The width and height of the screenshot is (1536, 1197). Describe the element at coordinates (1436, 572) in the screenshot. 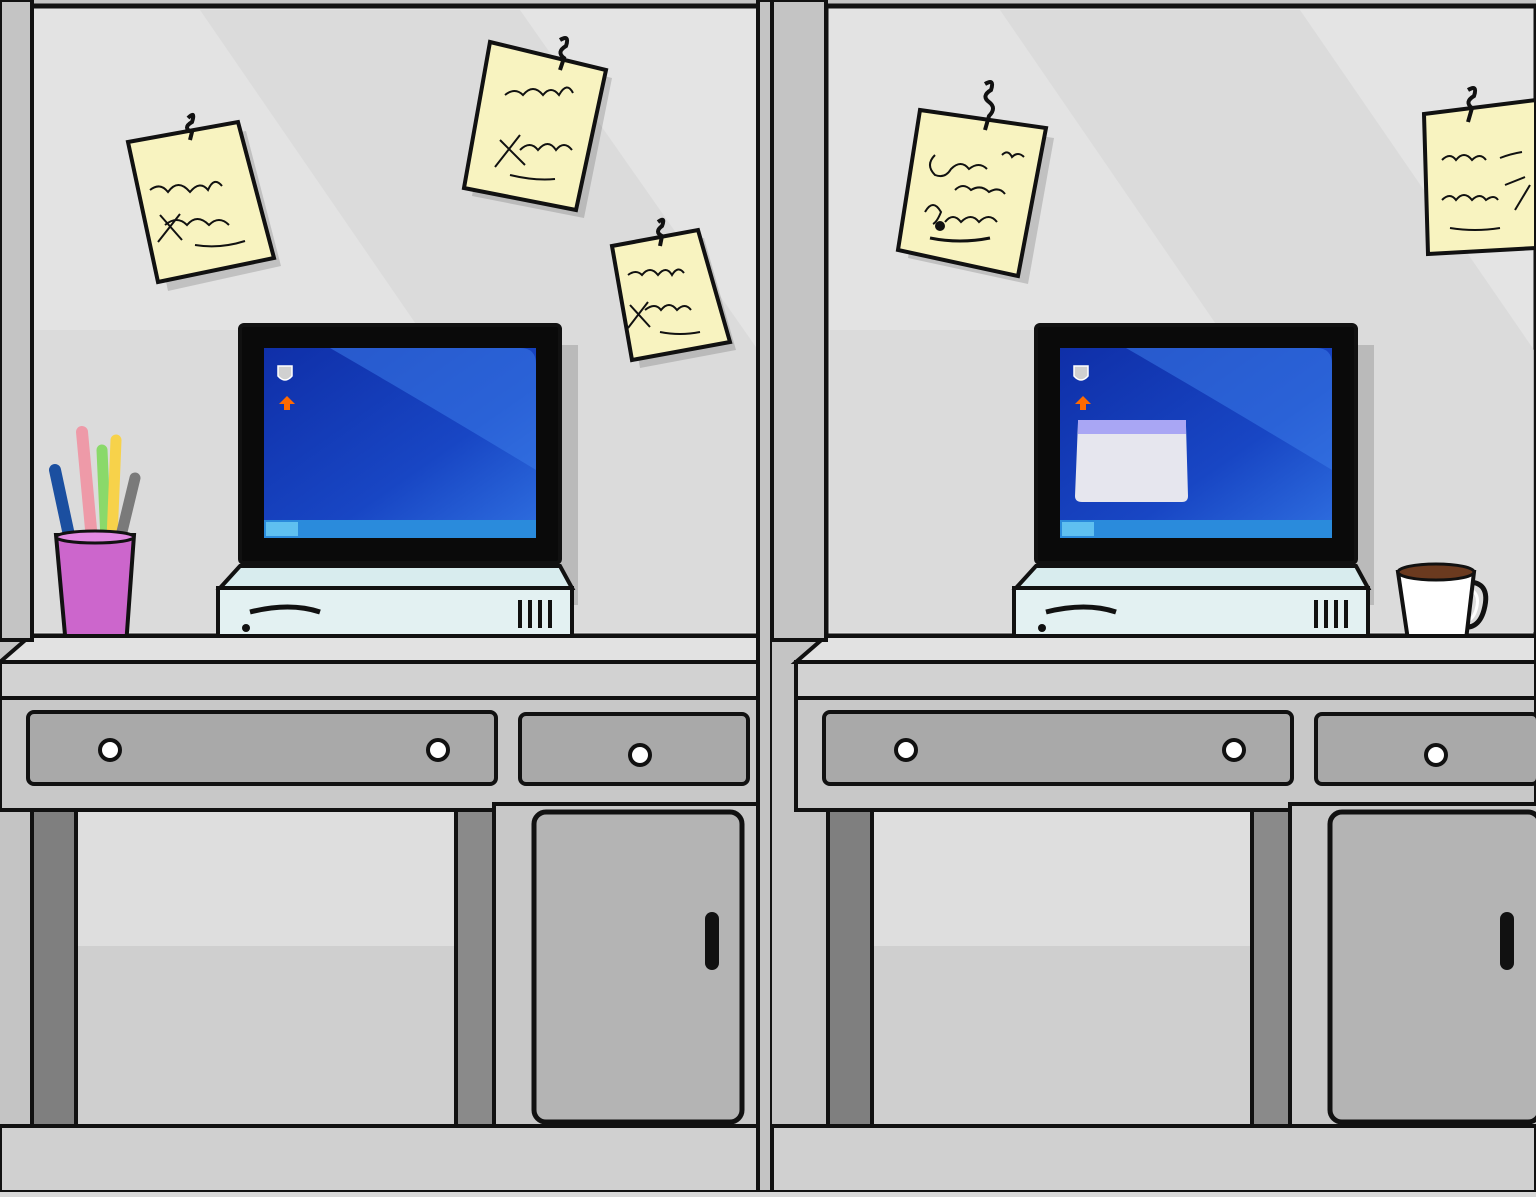

I see `coffee-liquid` at that location.